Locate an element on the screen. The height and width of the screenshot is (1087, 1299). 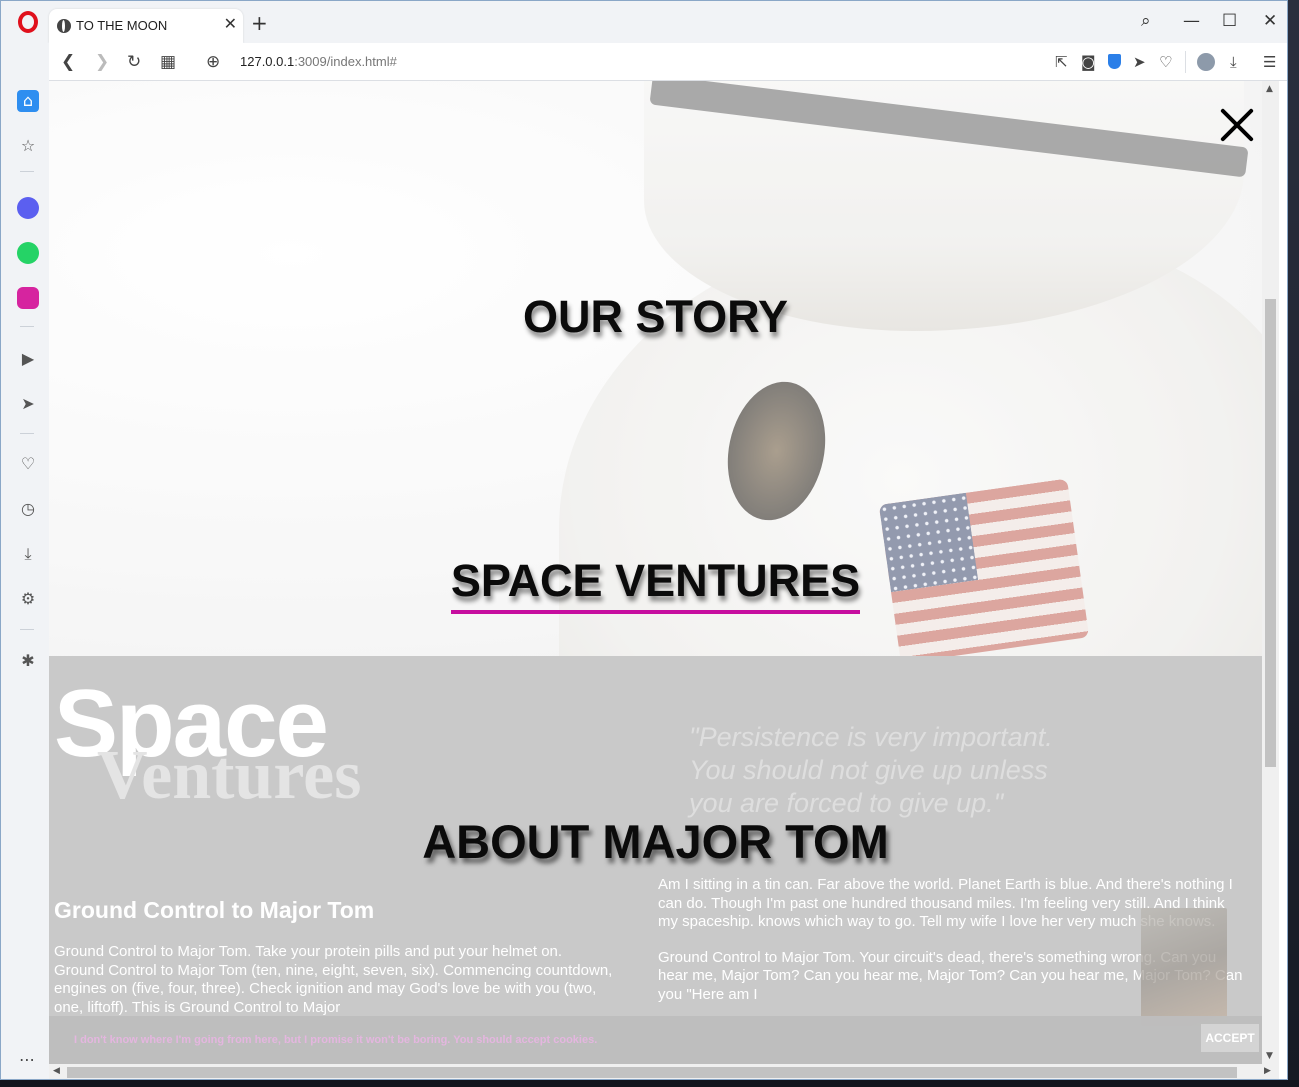
download-icon: ⤓ is located at coordinates (1233, 62).